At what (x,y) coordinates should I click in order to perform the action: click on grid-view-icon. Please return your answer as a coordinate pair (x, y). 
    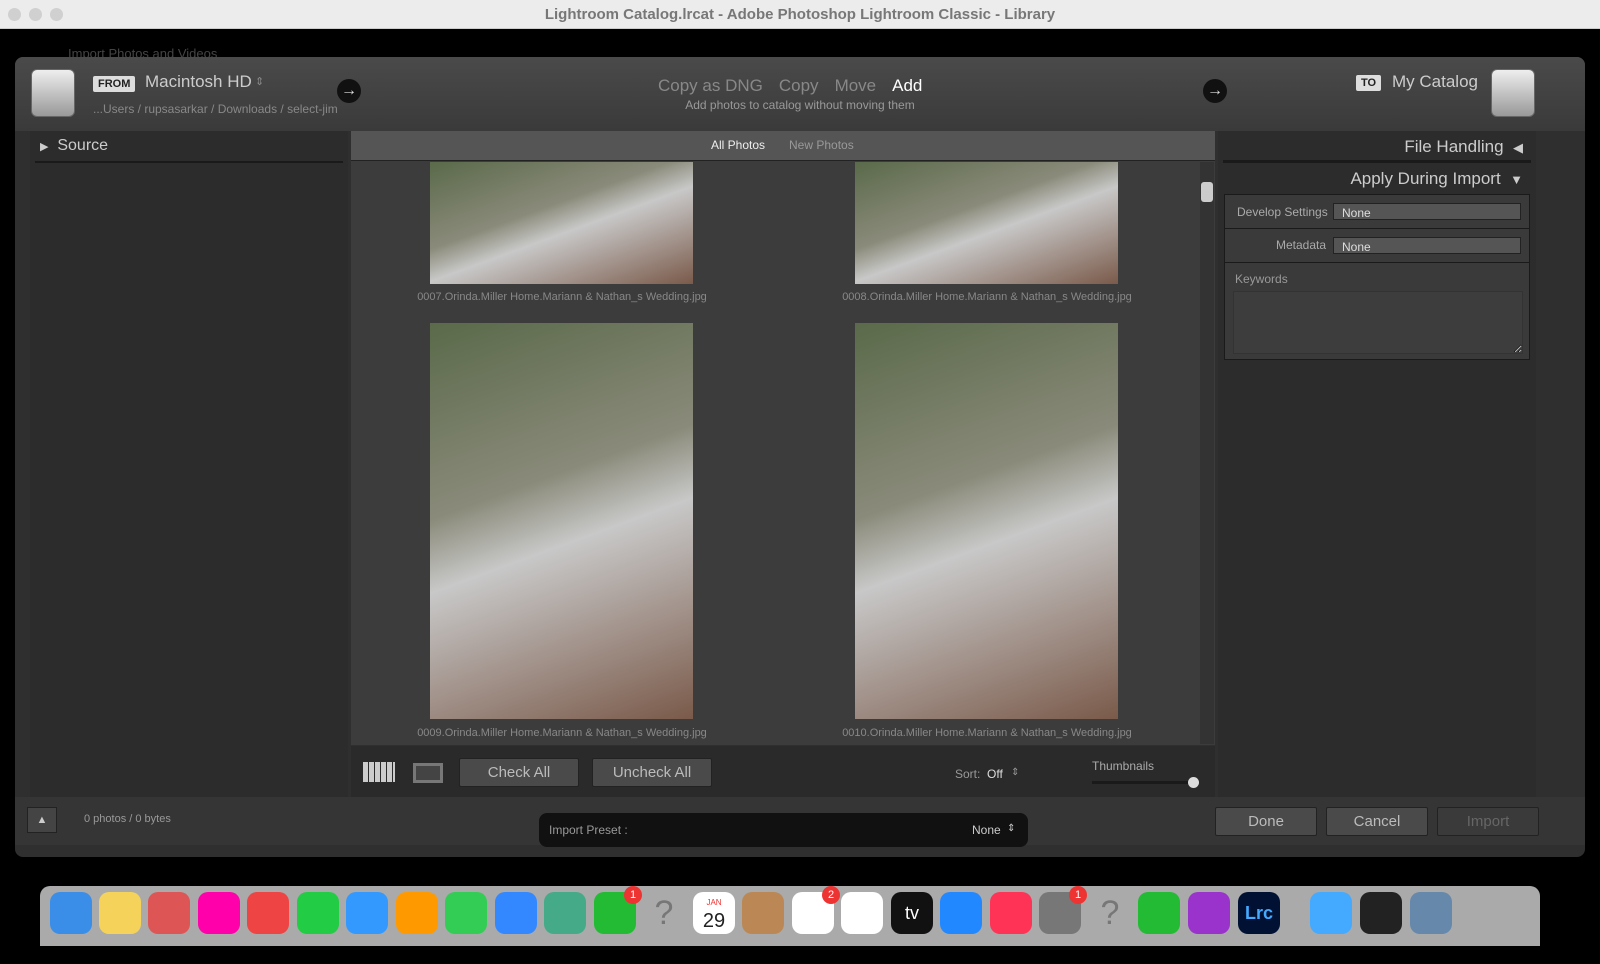
    Looking at the image, I should click on (379, 772).